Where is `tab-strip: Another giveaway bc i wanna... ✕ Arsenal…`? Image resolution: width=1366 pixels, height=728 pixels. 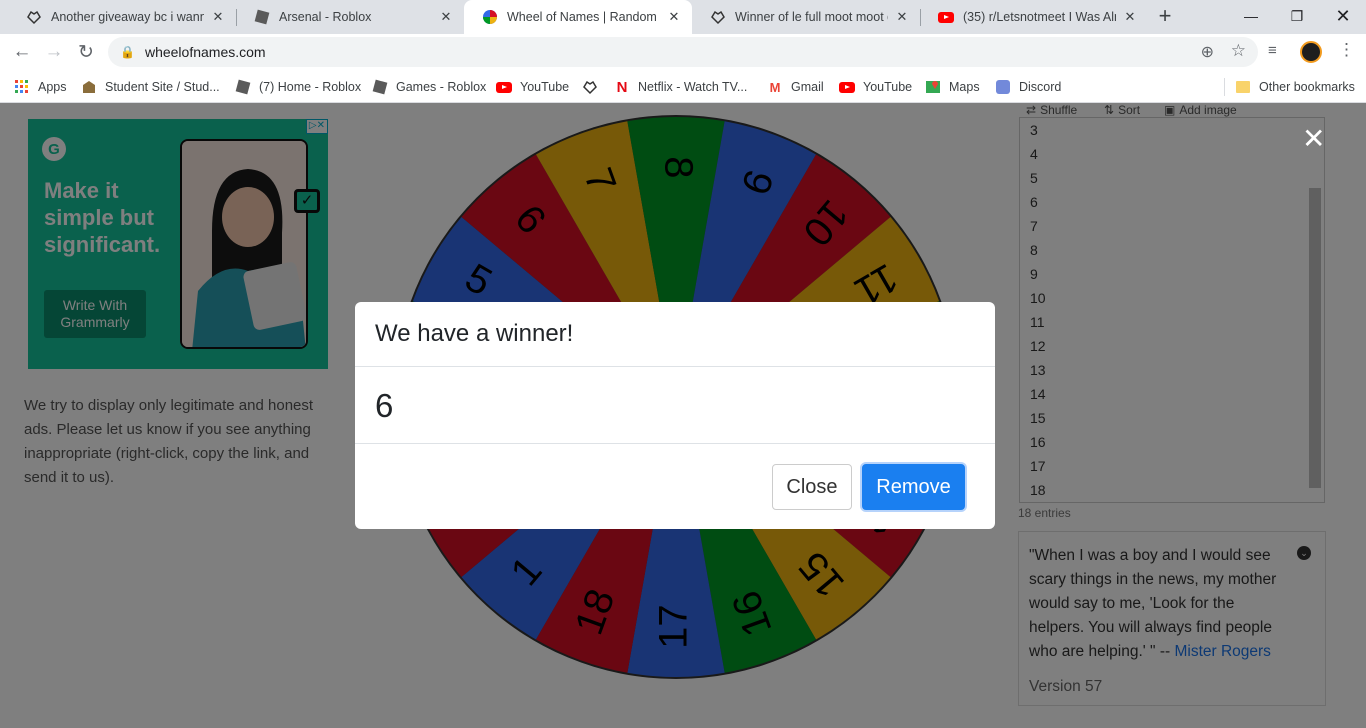 tab-strip: Another giveaway bc i wanna... ✕ Arsenal… is located at coordinates (683, 17).